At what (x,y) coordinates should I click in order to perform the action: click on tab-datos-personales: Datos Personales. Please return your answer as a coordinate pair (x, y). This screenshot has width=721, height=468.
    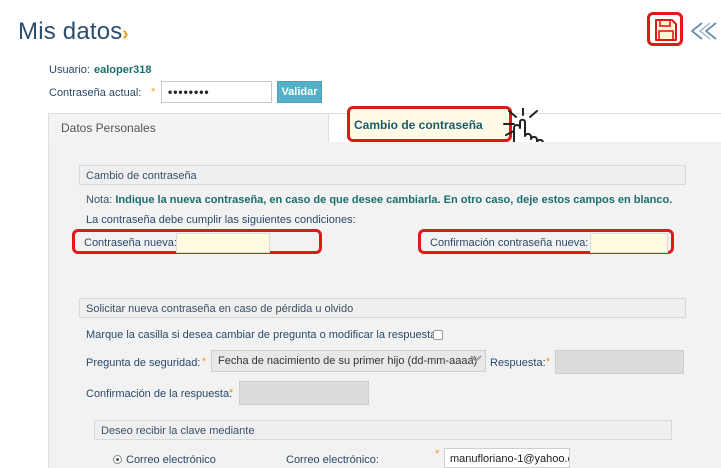
    Looking at the image, I should click on (188, 128).